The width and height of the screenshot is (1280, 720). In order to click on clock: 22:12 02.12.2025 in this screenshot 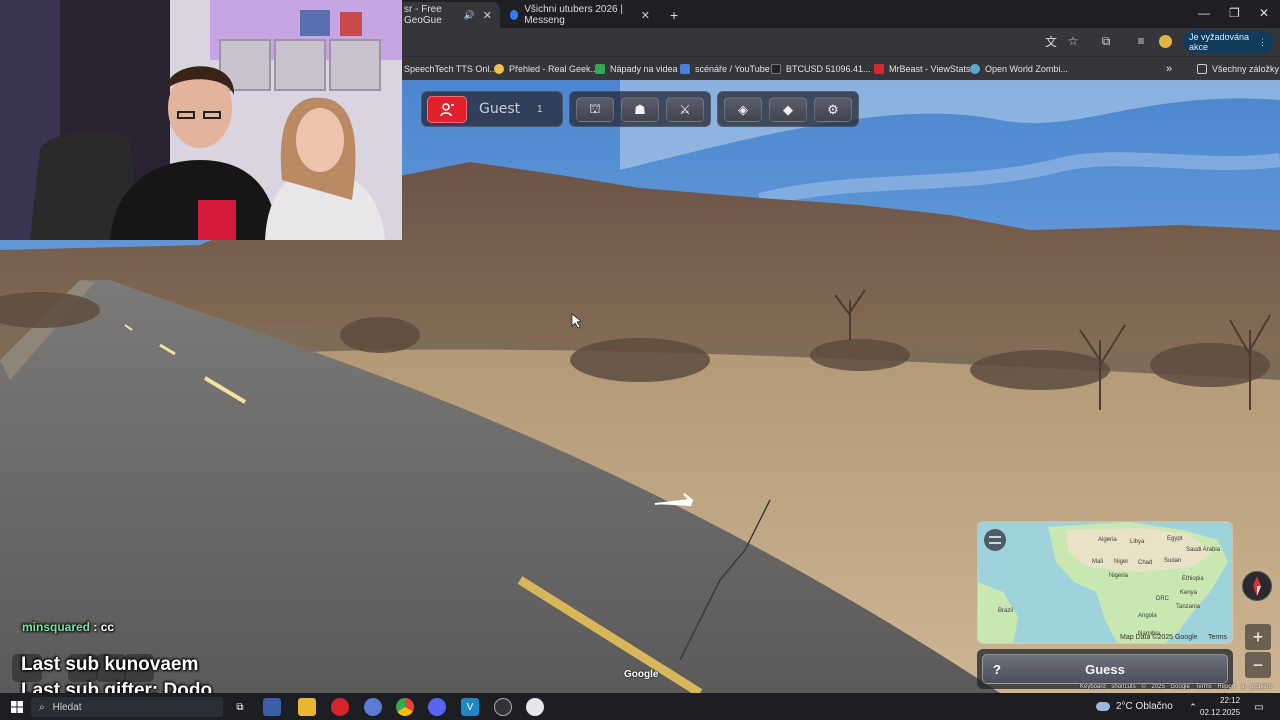, I will do `click(1220, 707)`.